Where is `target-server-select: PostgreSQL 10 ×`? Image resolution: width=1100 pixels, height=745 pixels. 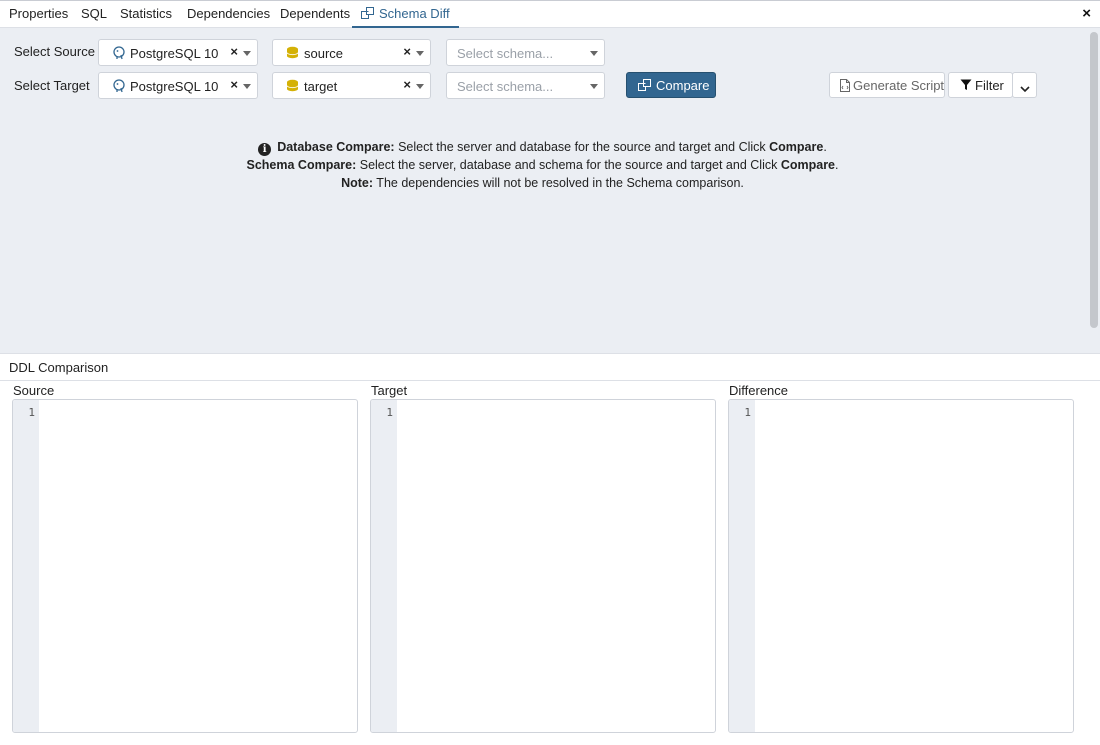
target-server-select: PostgreSQL 10 × is located at coordinates (178, 85).